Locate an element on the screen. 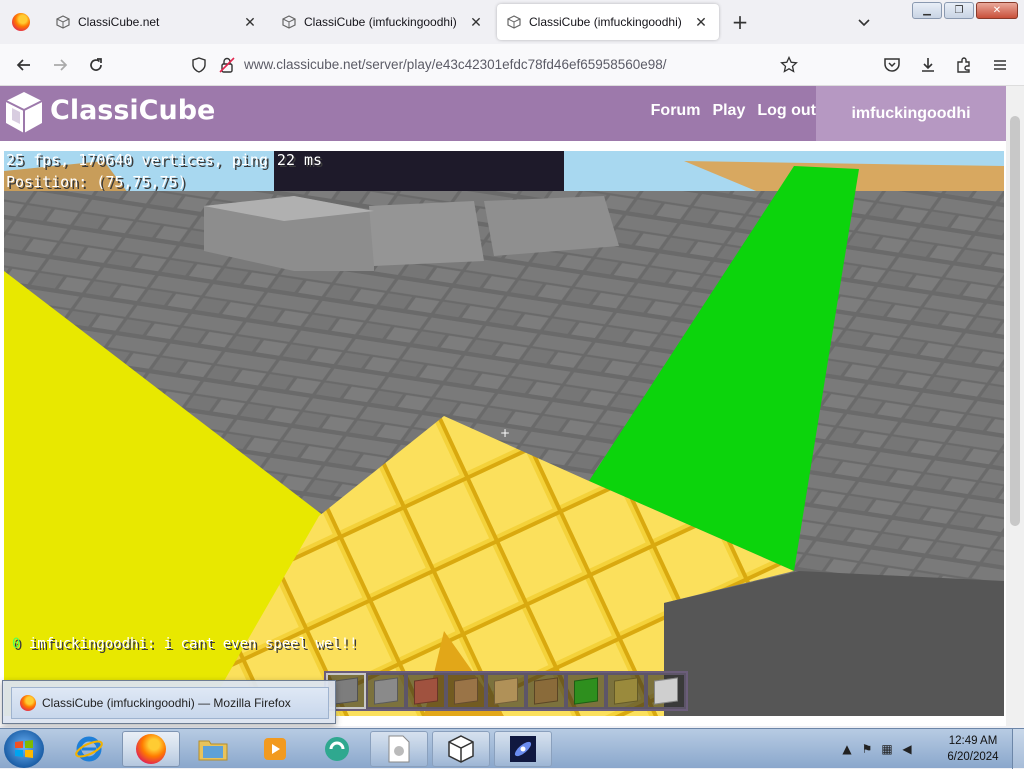 Image resolution: width=1024 pixels, height=769 pixels. tab-label: ClassiCube.net is located at coordinates (119, 22).